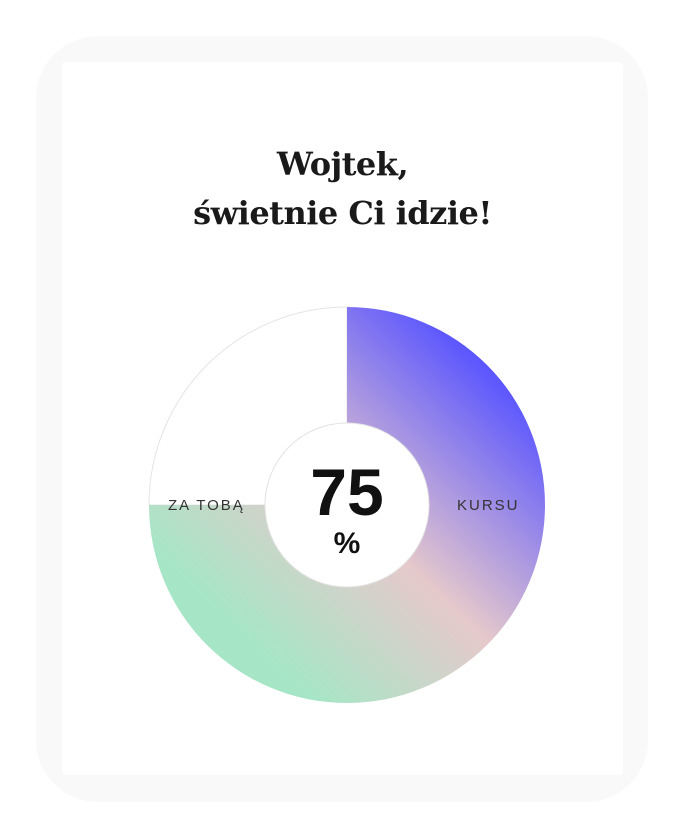  What do you see at coordinates (347, 543) in the screenshot?
I see `progress-percent-unit: %` at bounding box center [347, 543].